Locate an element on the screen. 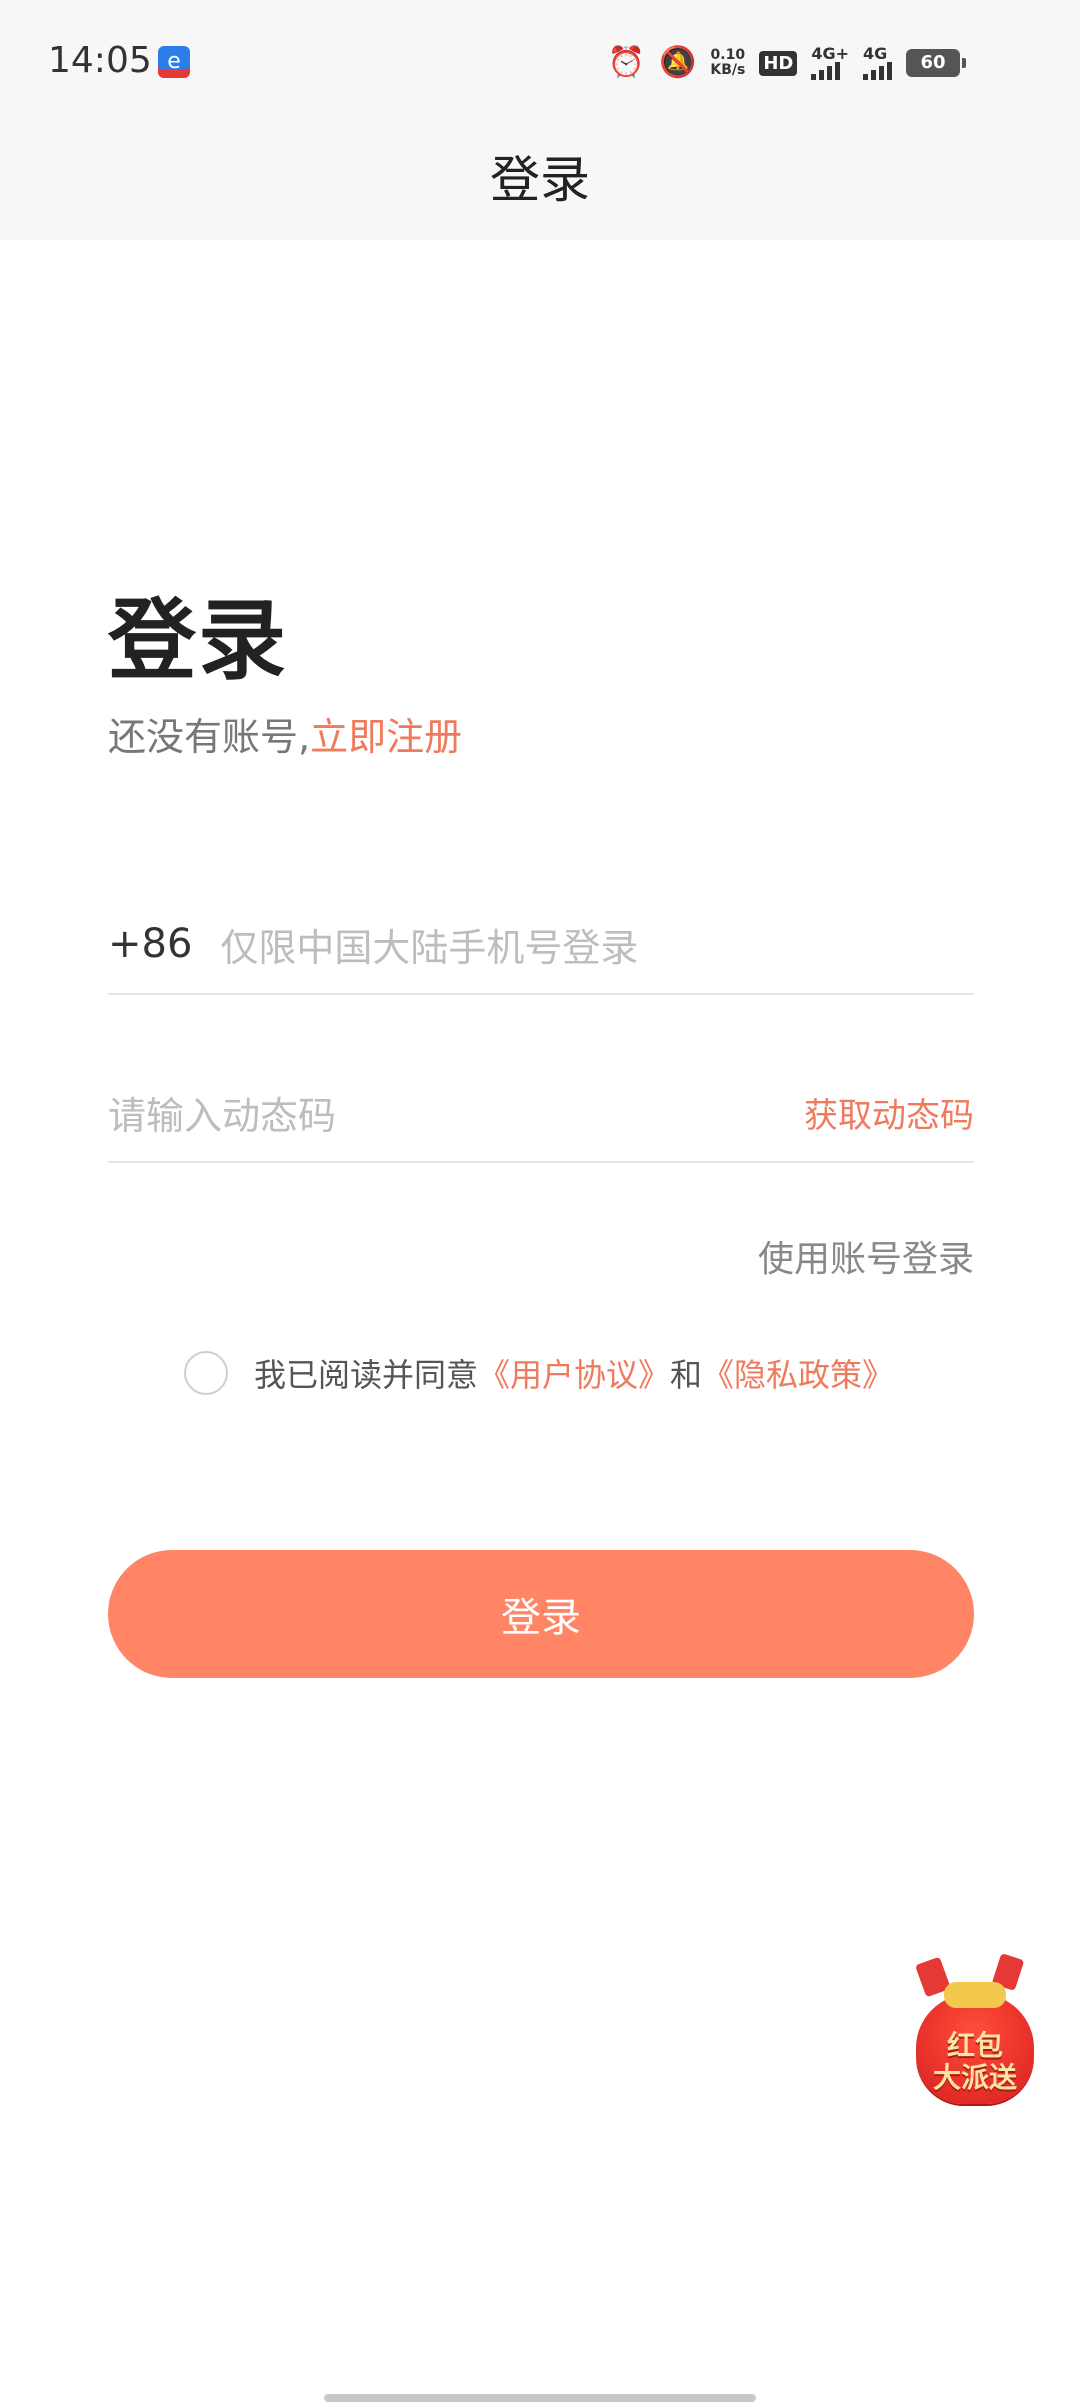  country-code: +86 is located at coordinates (150, 944).